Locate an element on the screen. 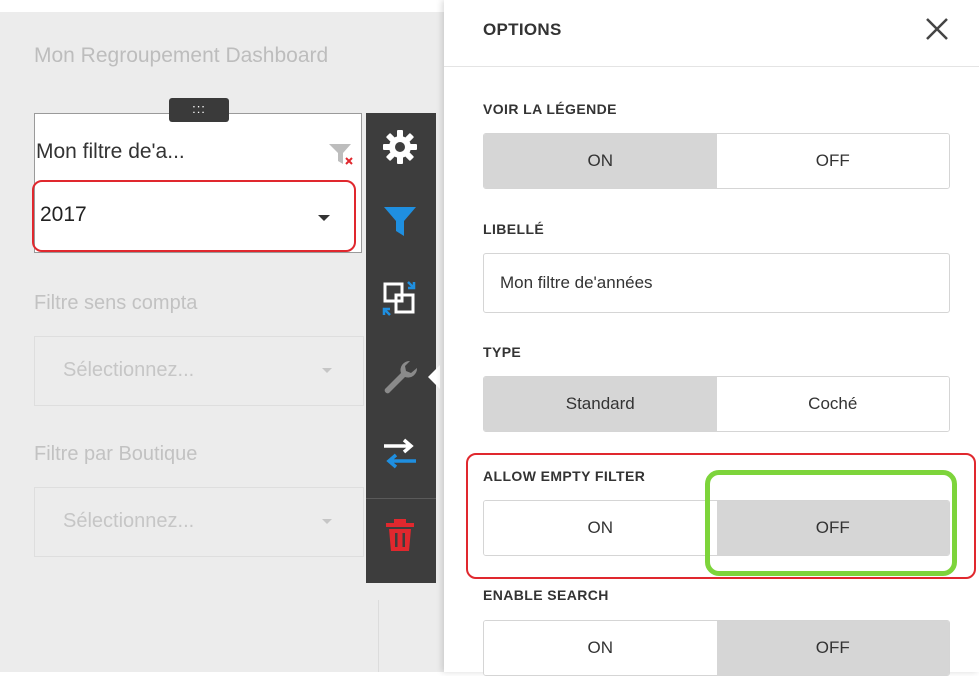 This screenshot has width=979, height=676. close-icon is located at coordinates (937, 29).